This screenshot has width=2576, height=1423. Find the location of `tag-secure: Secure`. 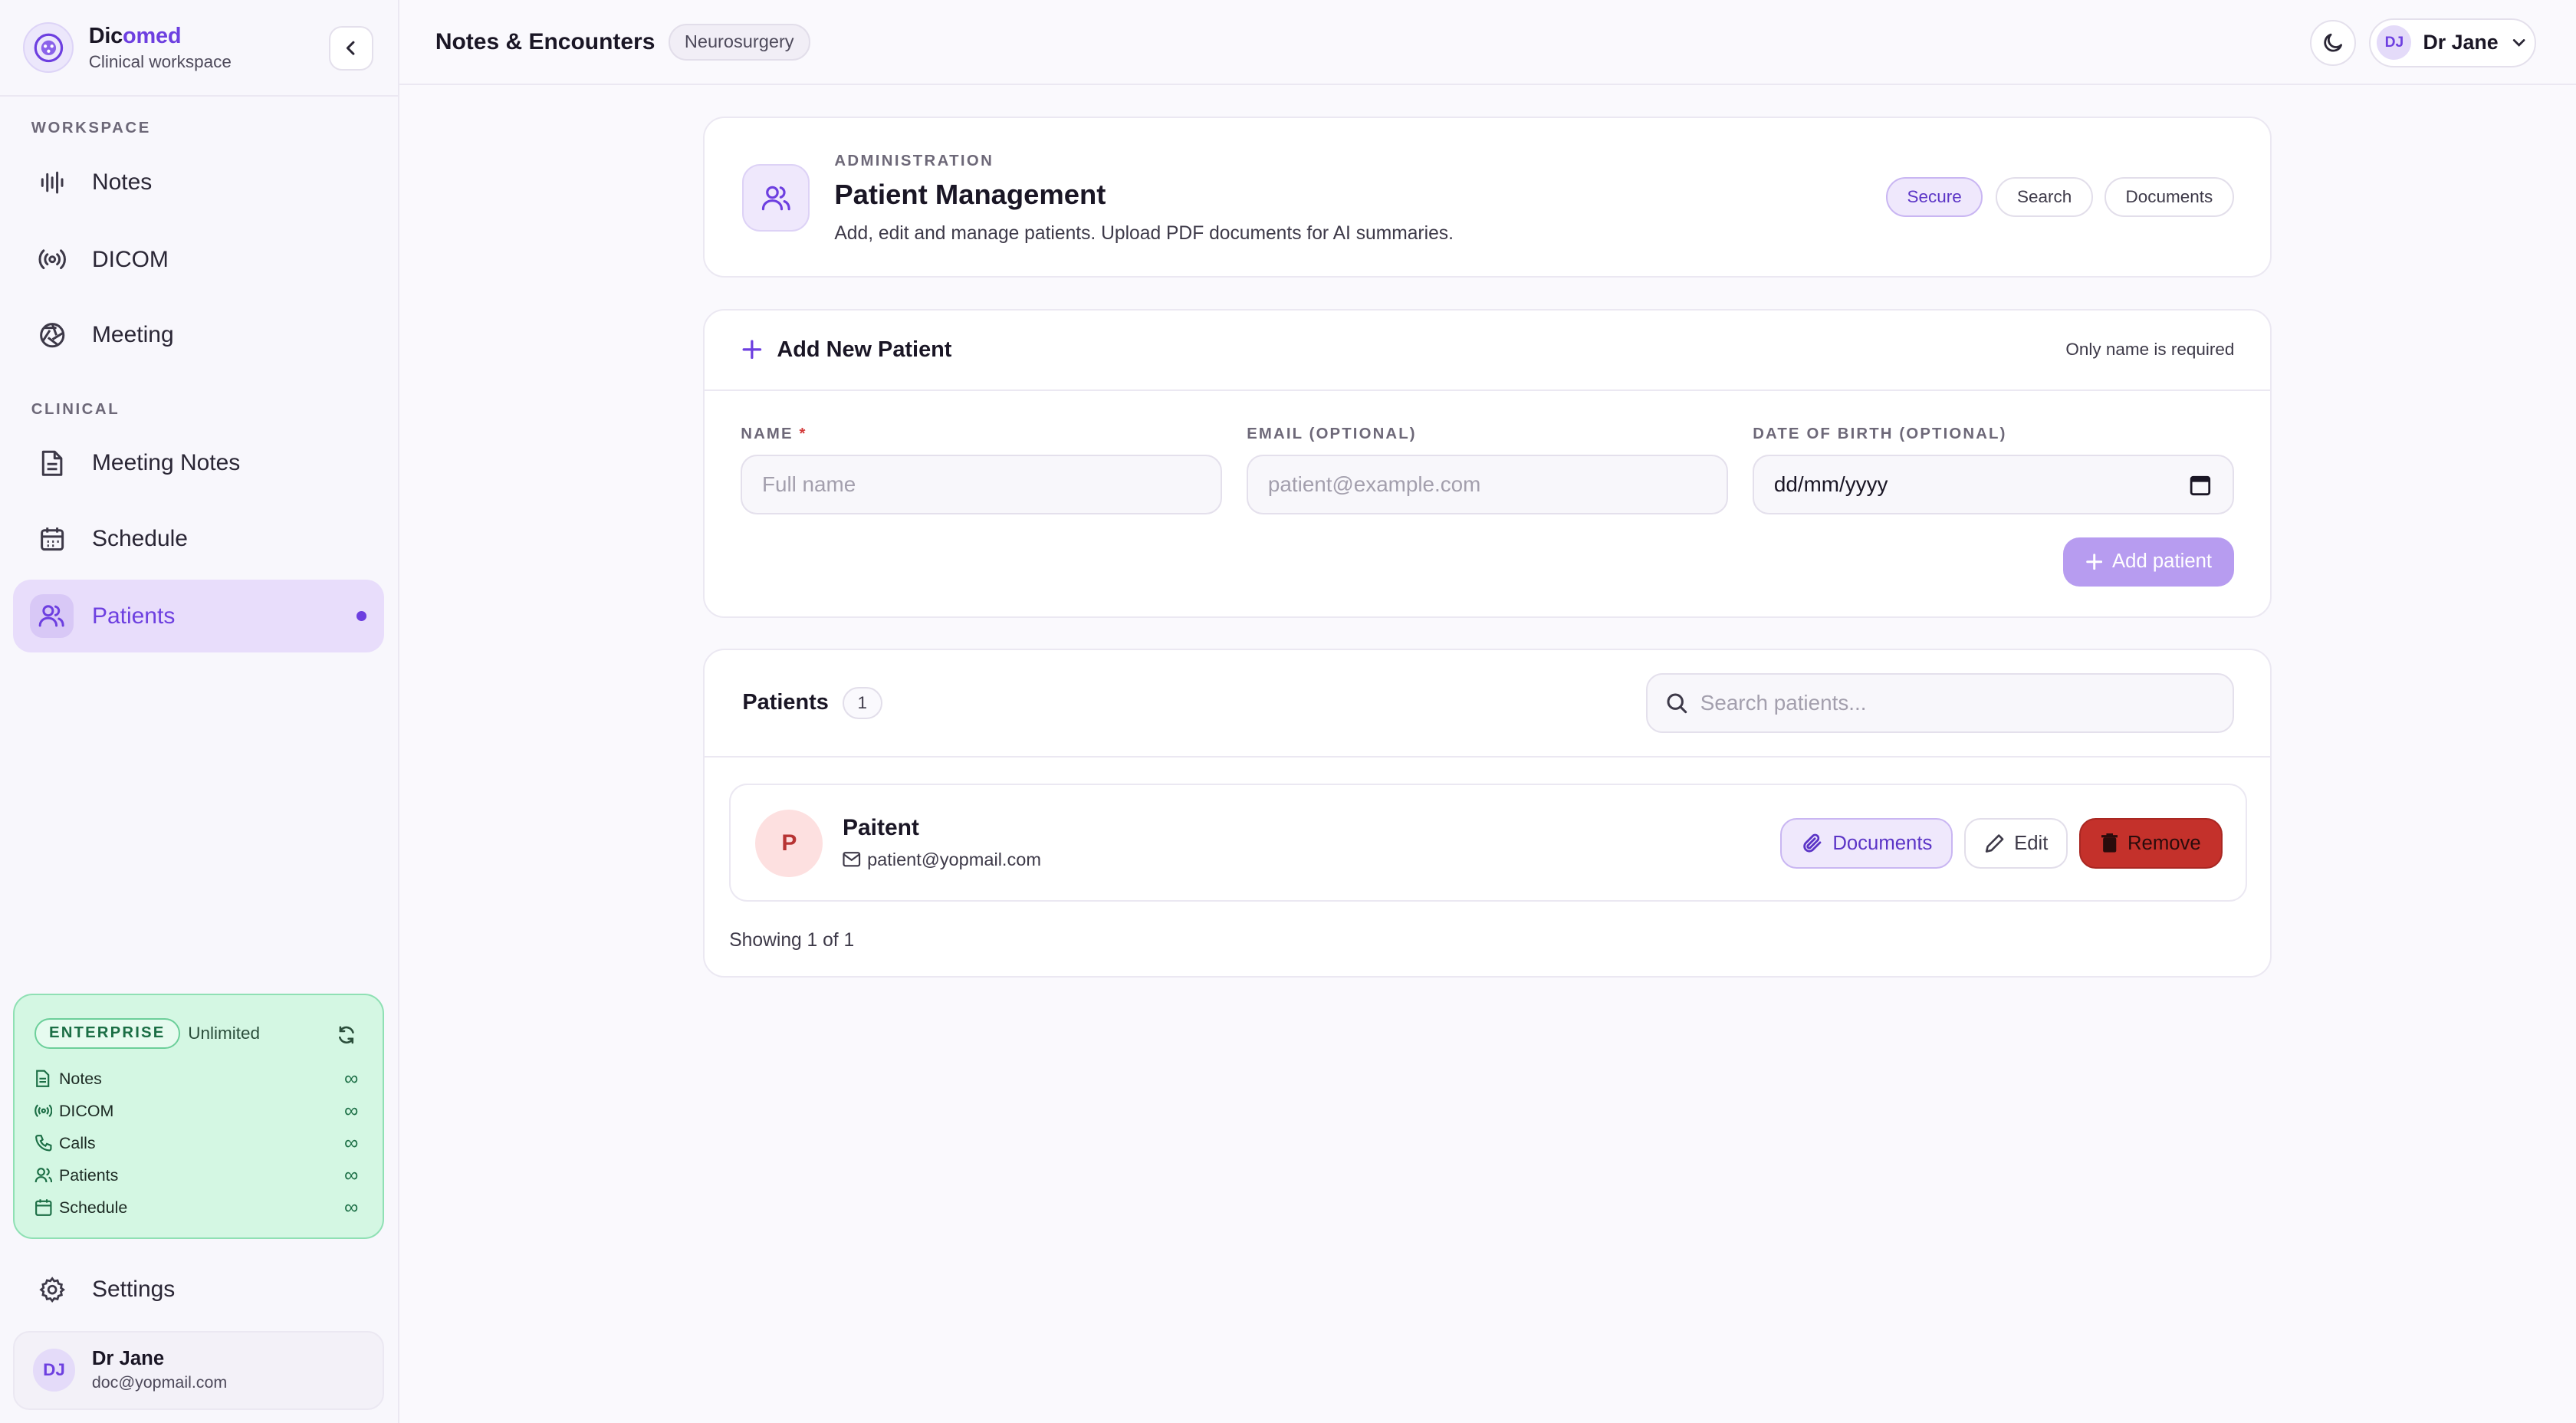

tag-secure: Secure is located at coordinates (1934, 197).